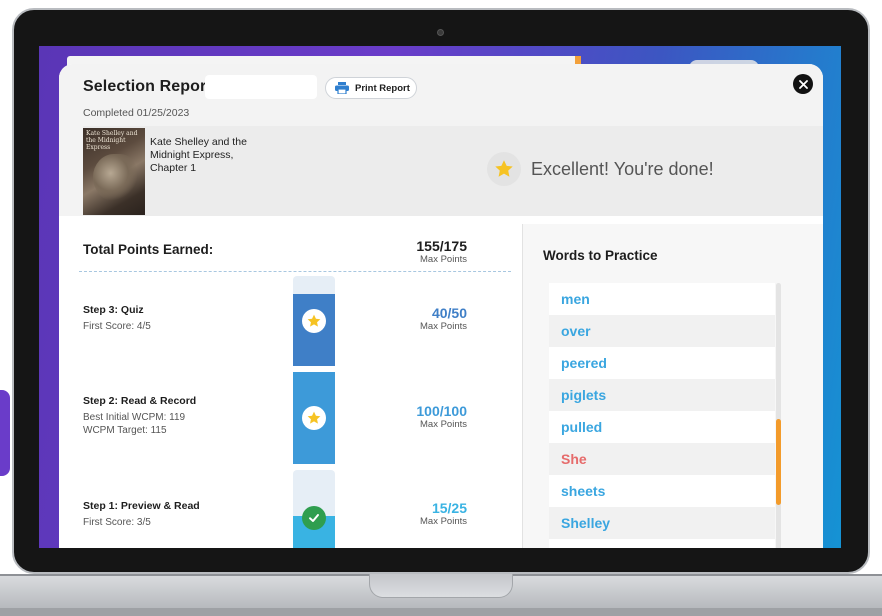  I want to click on close-button, so click(803, 84).